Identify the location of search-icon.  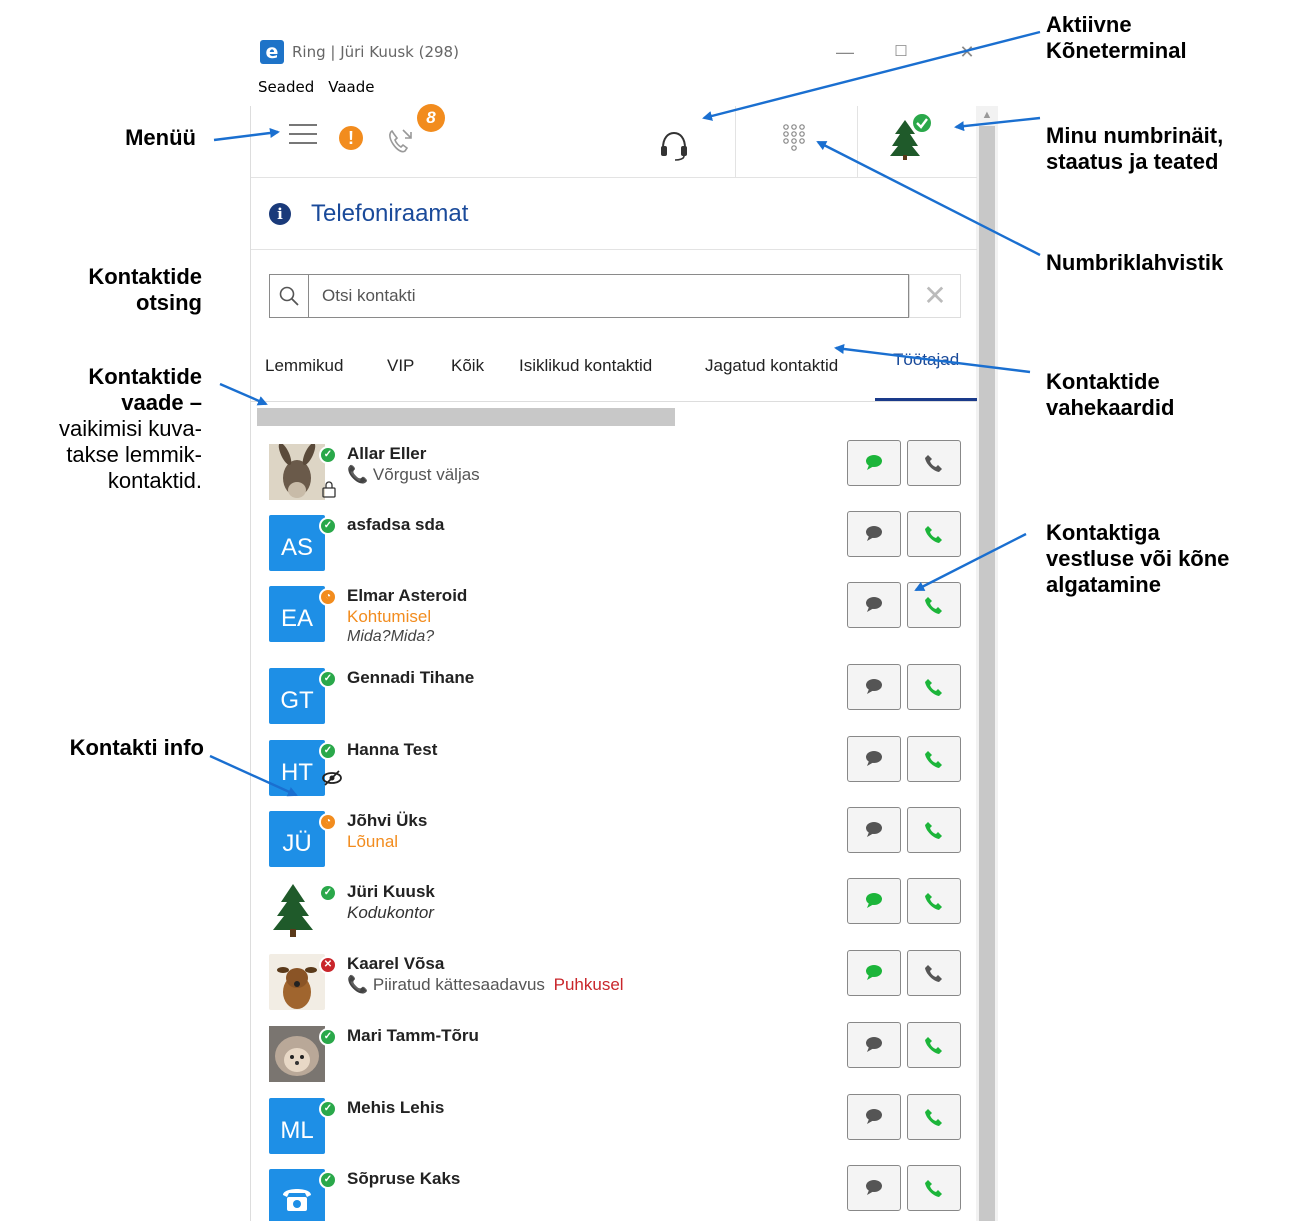
(289, 296).